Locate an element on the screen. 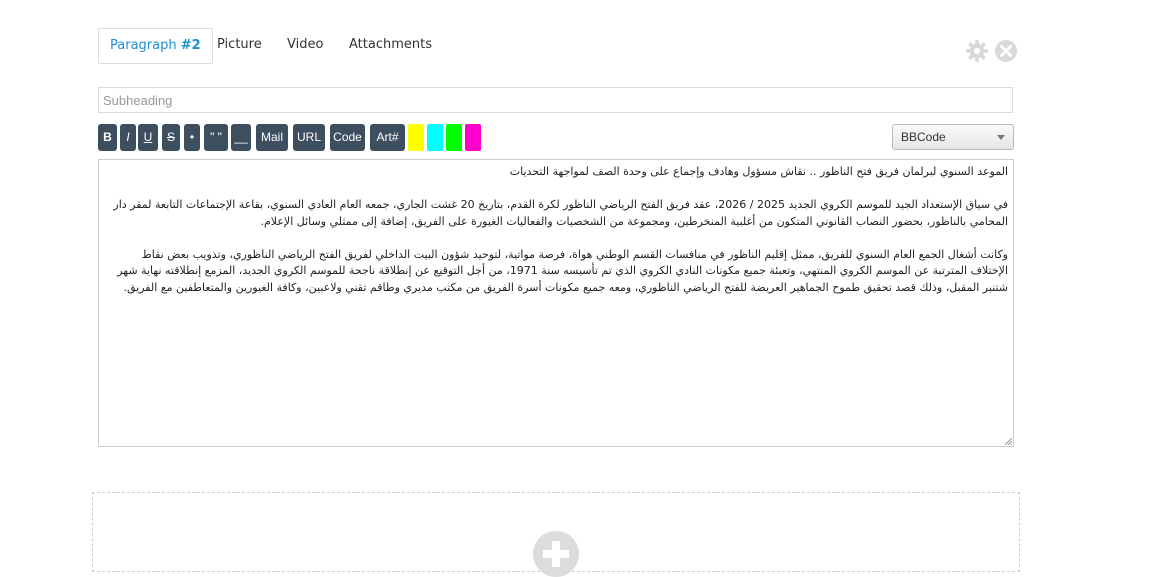 The height and width of the screenshot is (577, 1172). strikethrough-button-label: S is located at coordinates (170, 137).